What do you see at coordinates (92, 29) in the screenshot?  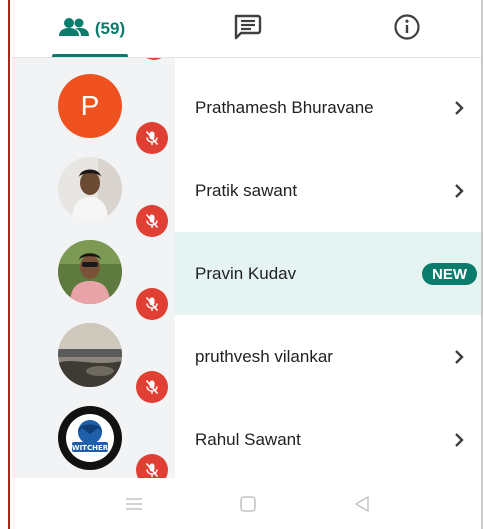 I see `tab-people: (59)` at bounding box center [92, 29].